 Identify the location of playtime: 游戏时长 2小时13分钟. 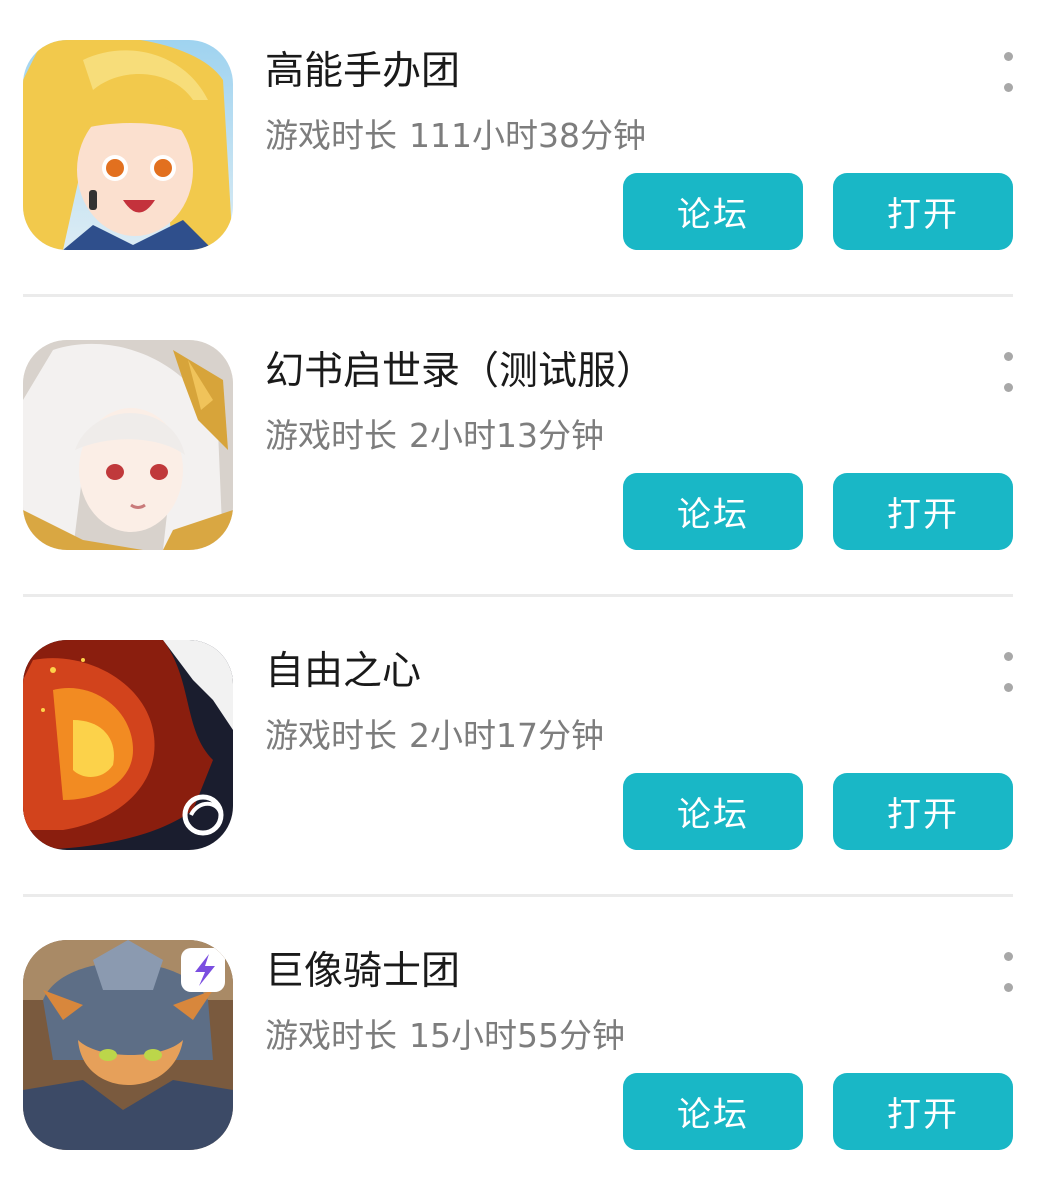
(434, 436).